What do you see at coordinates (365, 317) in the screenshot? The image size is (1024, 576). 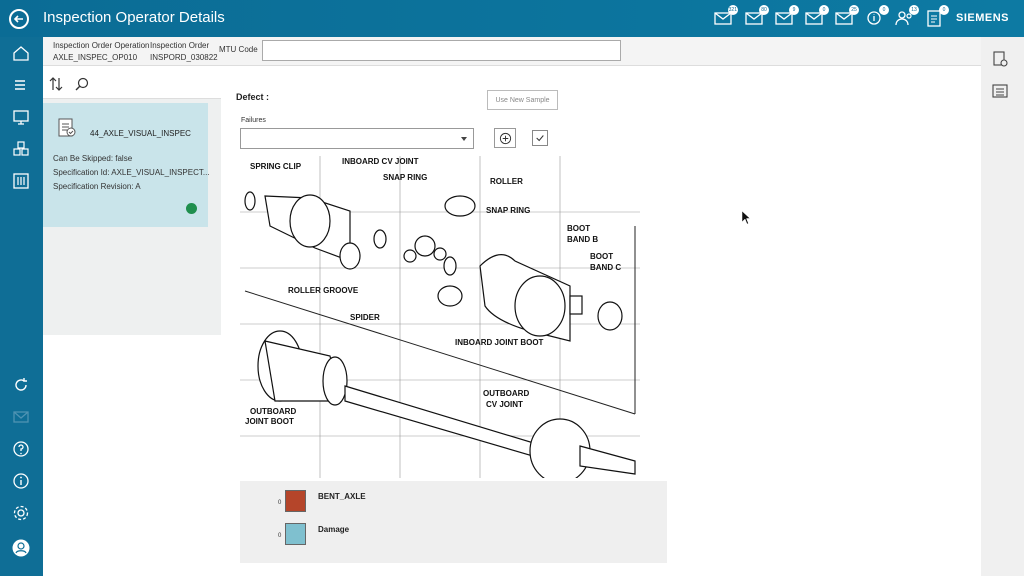 I see `label-spider: SPIDER` at bounding box center [365, 317].